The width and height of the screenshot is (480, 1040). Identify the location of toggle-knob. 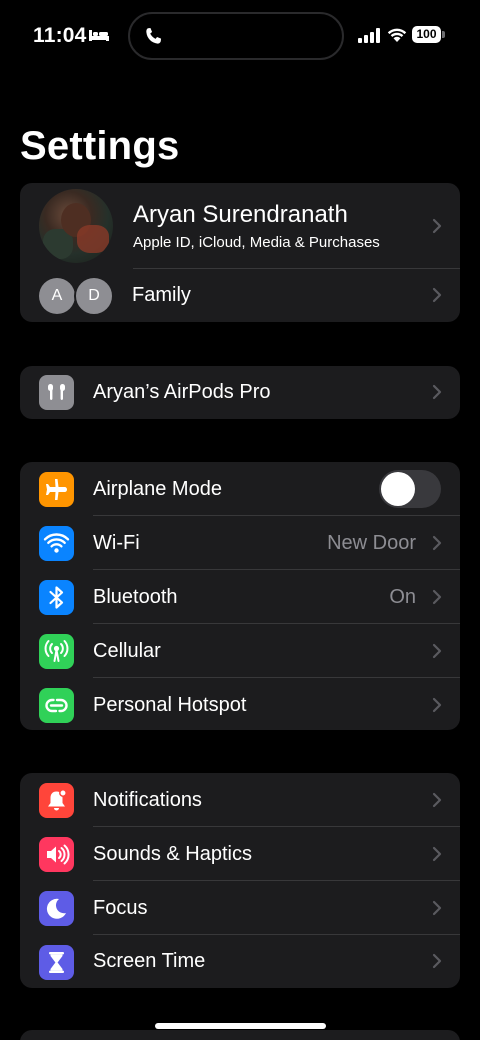
(398, 489).